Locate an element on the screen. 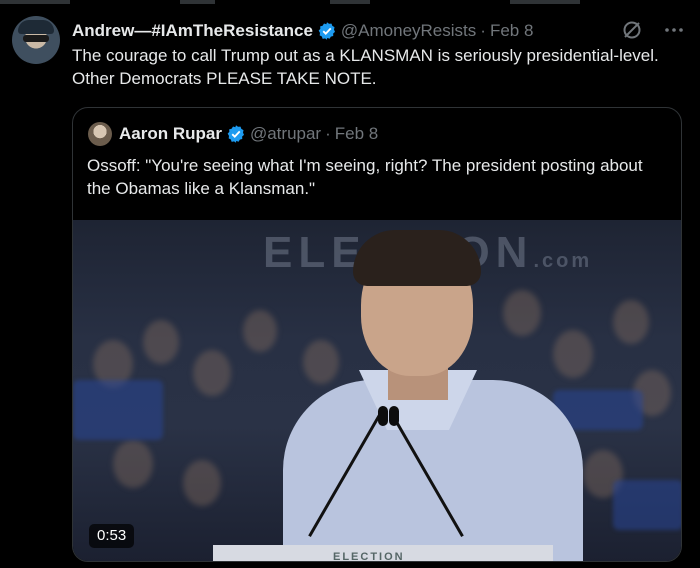 This screenshot has height=568, width=700. quoted-author-handle: @atrupar is located at coordinates (285, 134).